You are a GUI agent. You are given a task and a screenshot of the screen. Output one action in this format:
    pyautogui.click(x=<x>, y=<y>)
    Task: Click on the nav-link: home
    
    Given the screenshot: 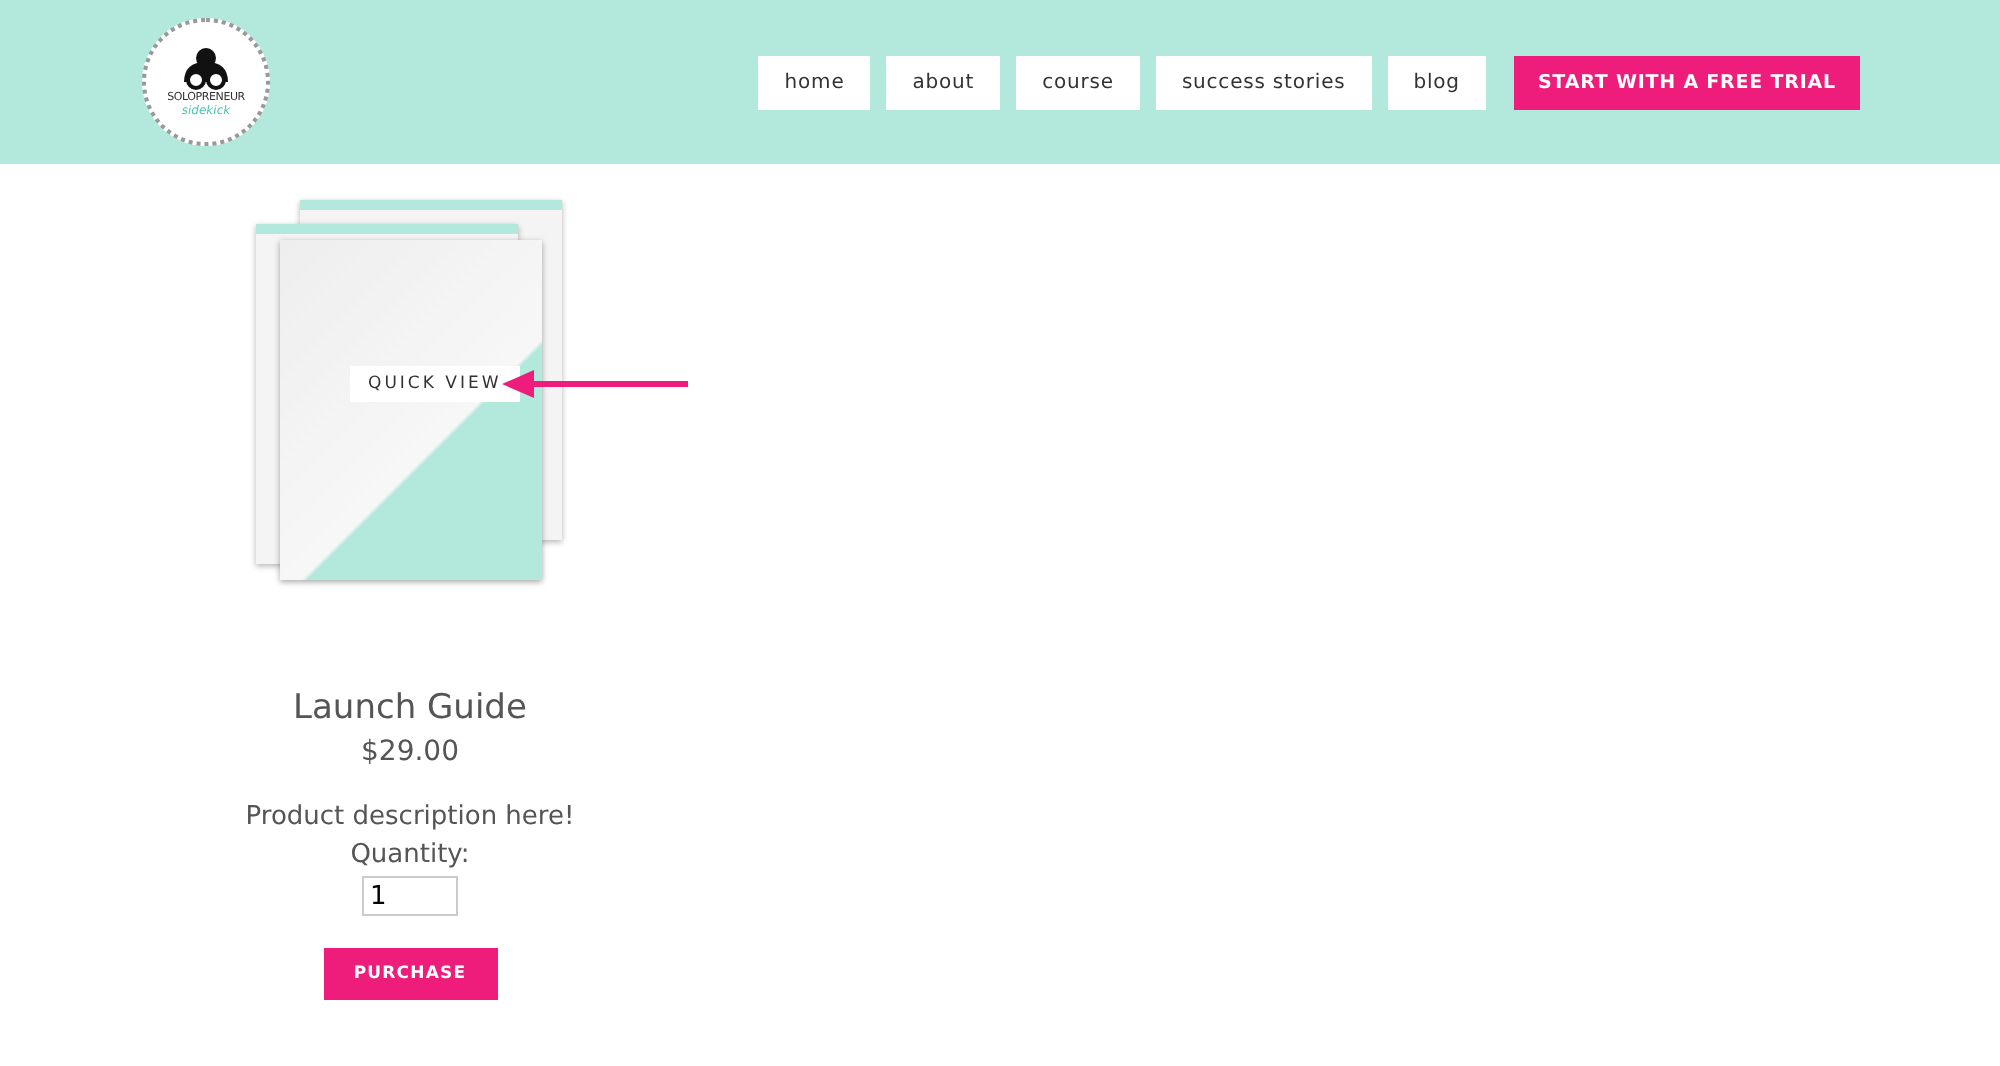 What is the action you would take?
    pyautogui.click(x=814, y=82)
    